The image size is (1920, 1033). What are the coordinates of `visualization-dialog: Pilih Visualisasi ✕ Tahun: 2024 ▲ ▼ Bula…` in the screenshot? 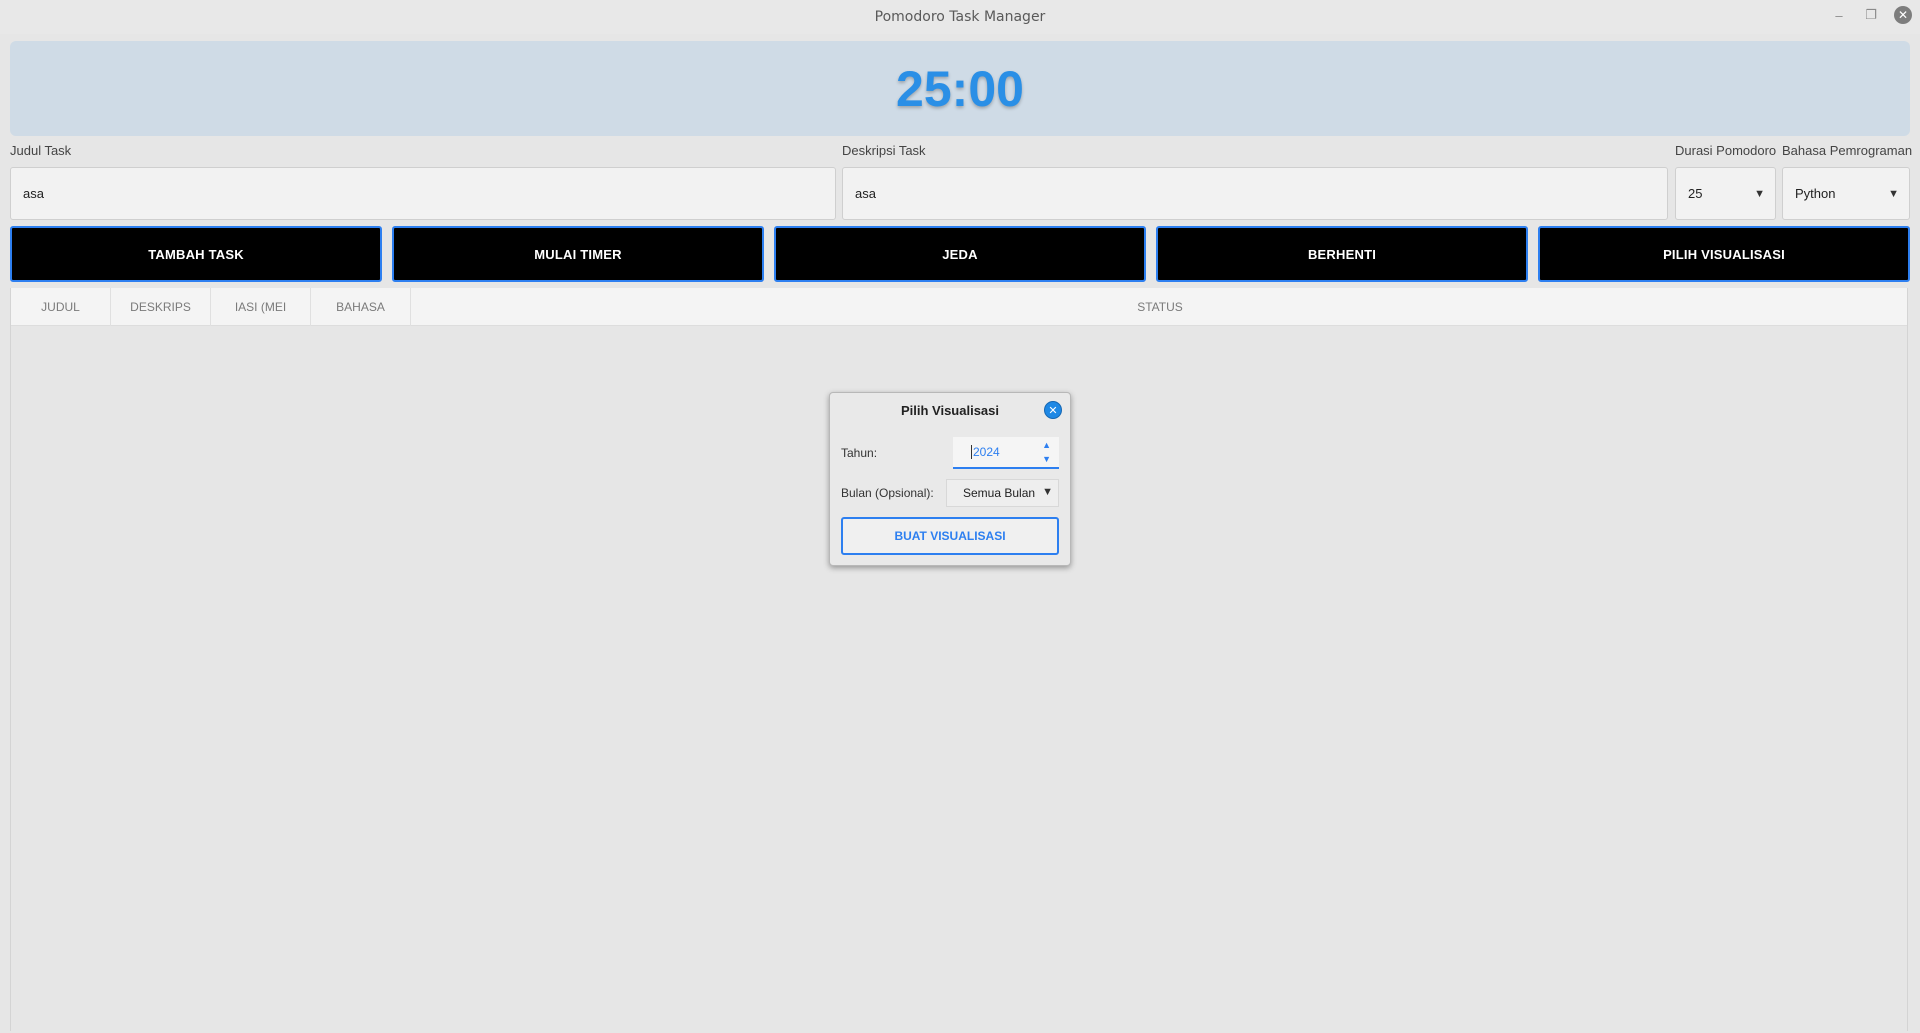 It's located at (950, 479).